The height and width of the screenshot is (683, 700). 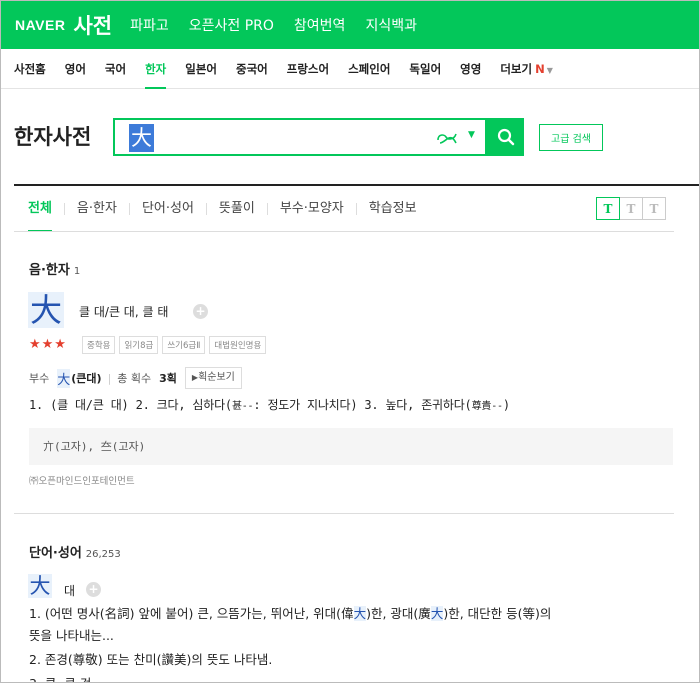 I want to click on def-hanja: 廣, so click(x=424, y=613).